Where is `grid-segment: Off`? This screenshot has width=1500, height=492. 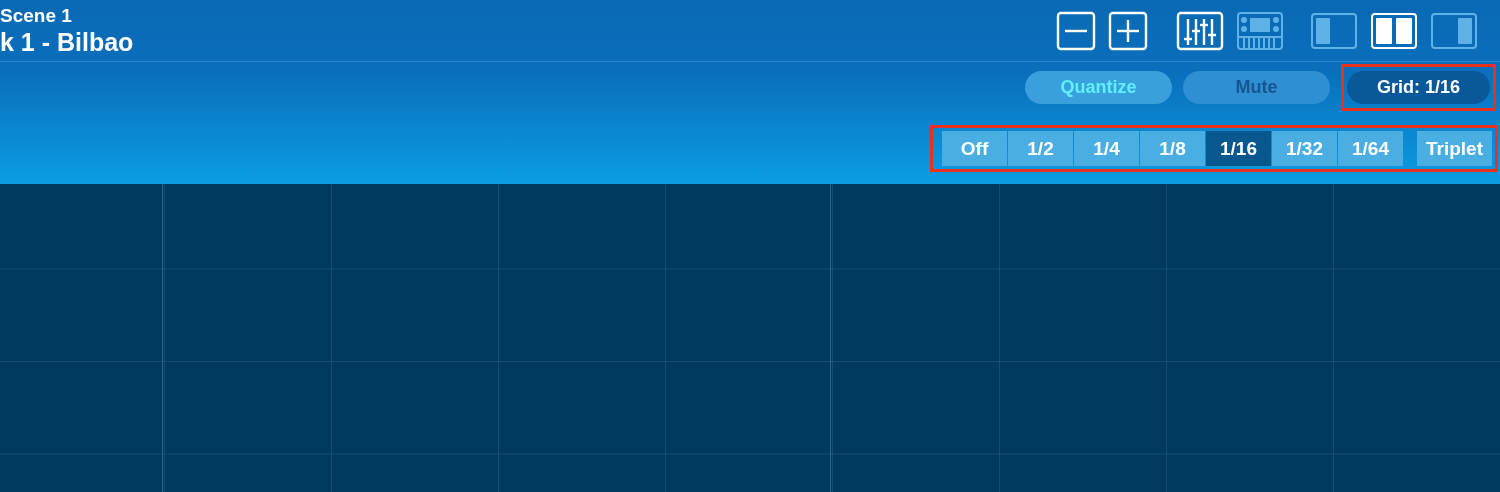
grid-segment: Off is located at coordinates (974, 148).